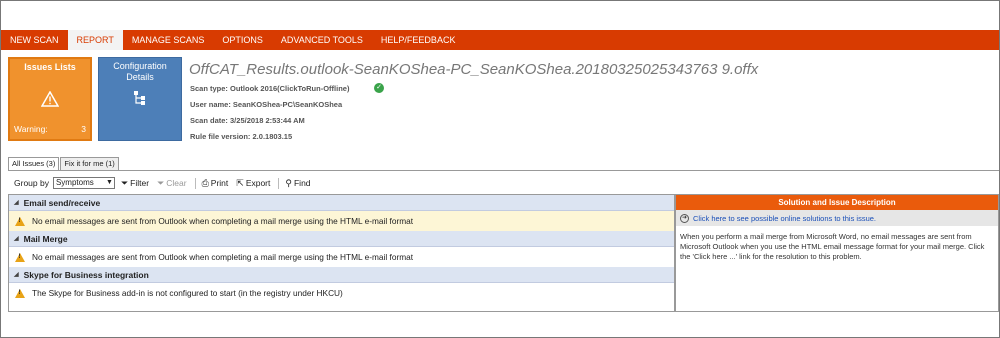 Image resolution: width=1000 pixels, height=338 pixels. I want to click on group-title: Email send/receive, so click(62, 202).